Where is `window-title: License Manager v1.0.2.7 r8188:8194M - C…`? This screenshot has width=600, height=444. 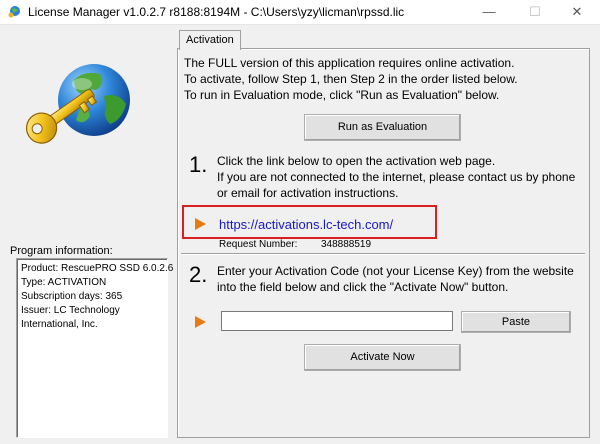 window-title: License Manager v1.0.2.7 r8188:8194M - C… is located at coordinates (216, 12).